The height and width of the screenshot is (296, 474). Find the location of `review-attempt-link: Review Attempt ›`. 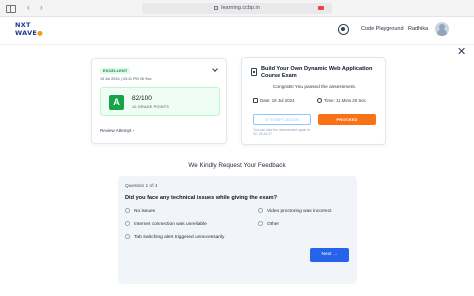

review-attempt-link: Review Attempt › is located at coordinates (117, 130).